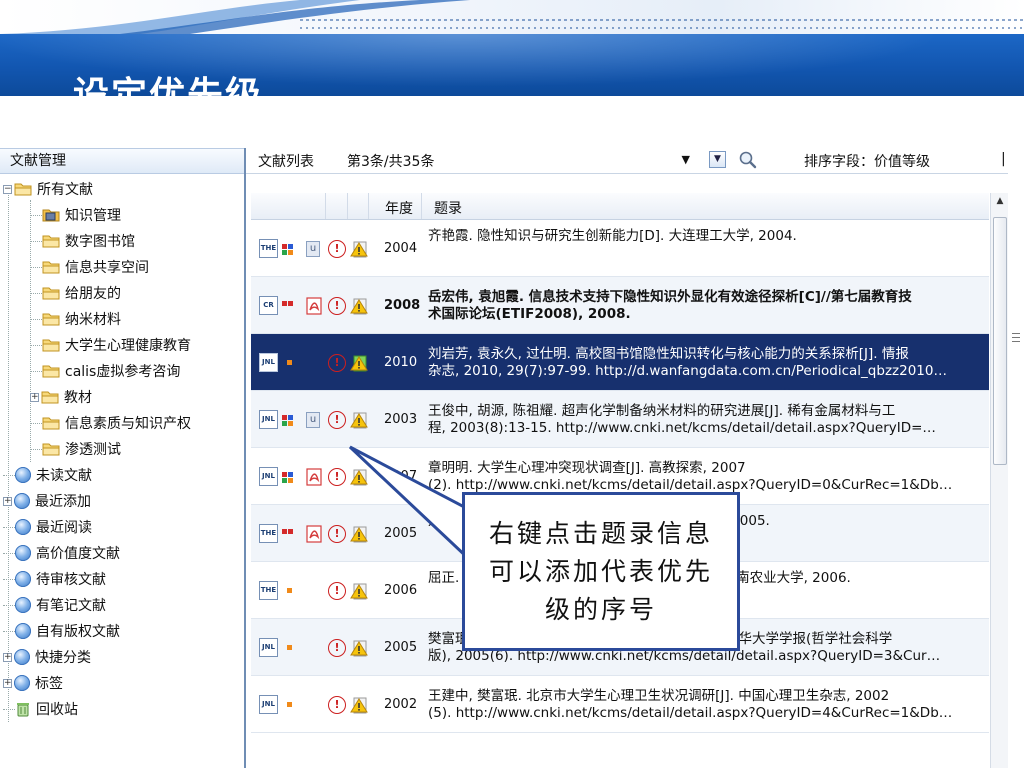 The width and height of the screenshot is (1024, 768). Describe the element at coordinates (122, 657) in the screenshot. I see `tree-item: + 快捷分类` at that location.